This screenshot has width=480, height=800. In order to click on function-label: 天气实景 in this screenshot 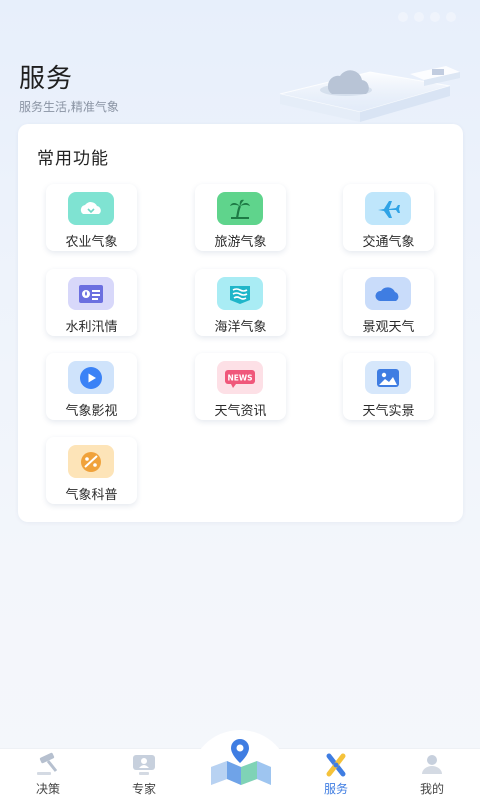, I will do `click(388, 411)`.